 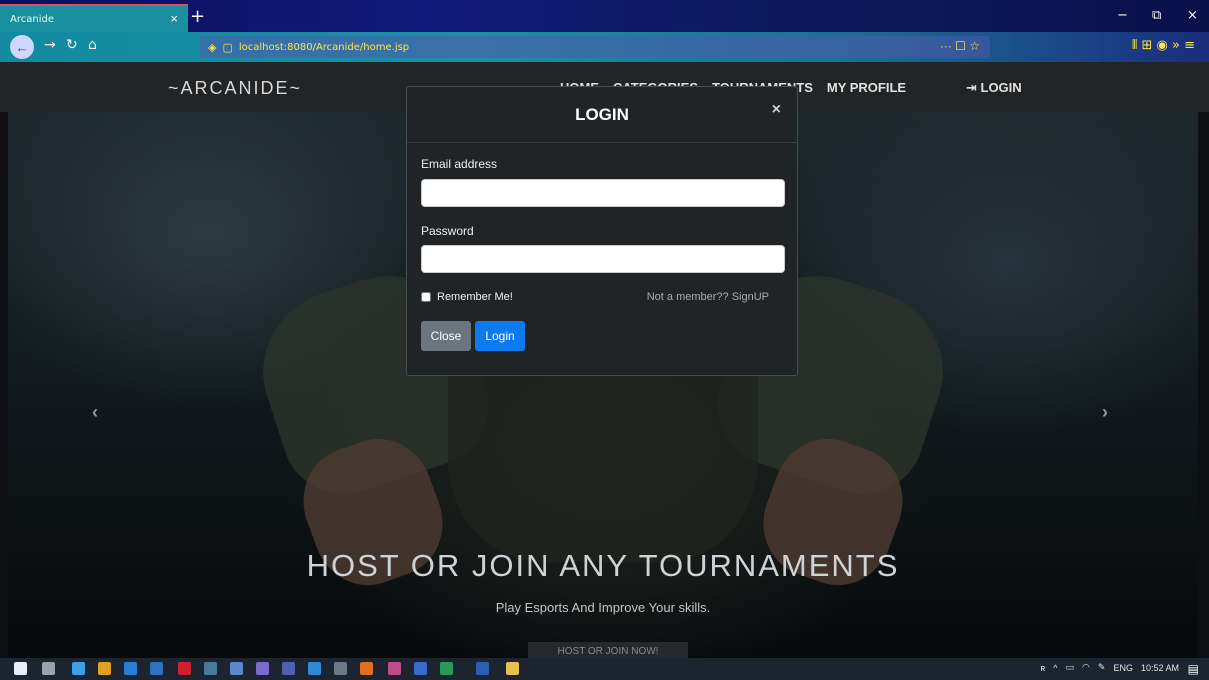 I want to click on header-login-link: ⇥ LOGIN, so click(x=994, y=88).